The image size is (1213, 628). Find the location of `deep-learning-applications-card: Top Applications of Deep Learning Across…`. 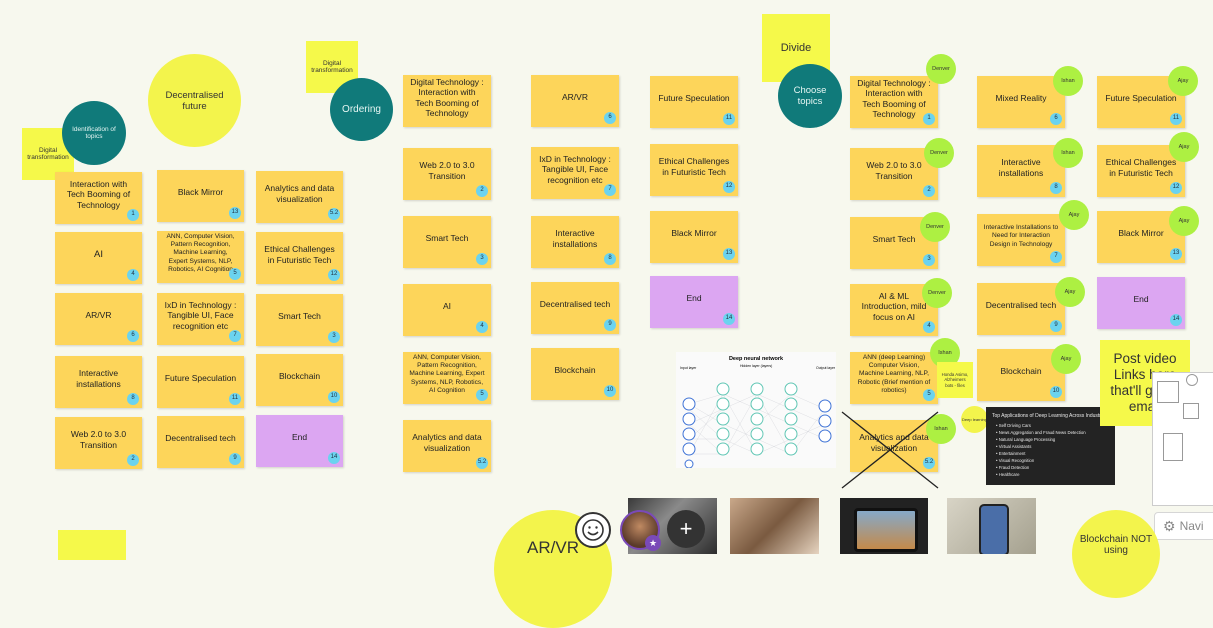

deep-learning-applications-card: Top Applications of Deep Learning Across… is located at coordinates (1050, 446).